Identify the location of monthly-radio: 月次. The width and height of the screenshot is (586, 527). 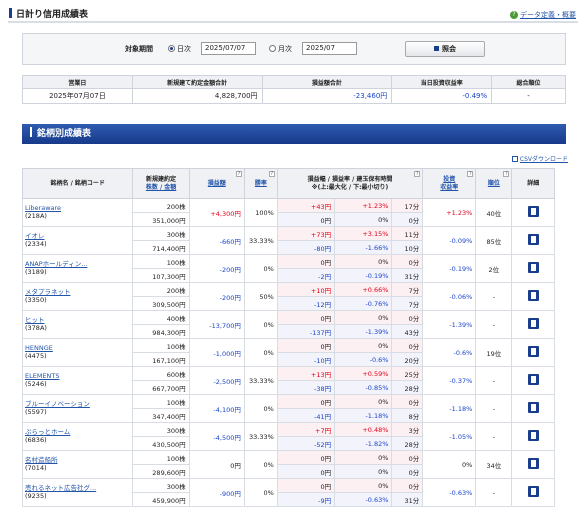
(280, 49).